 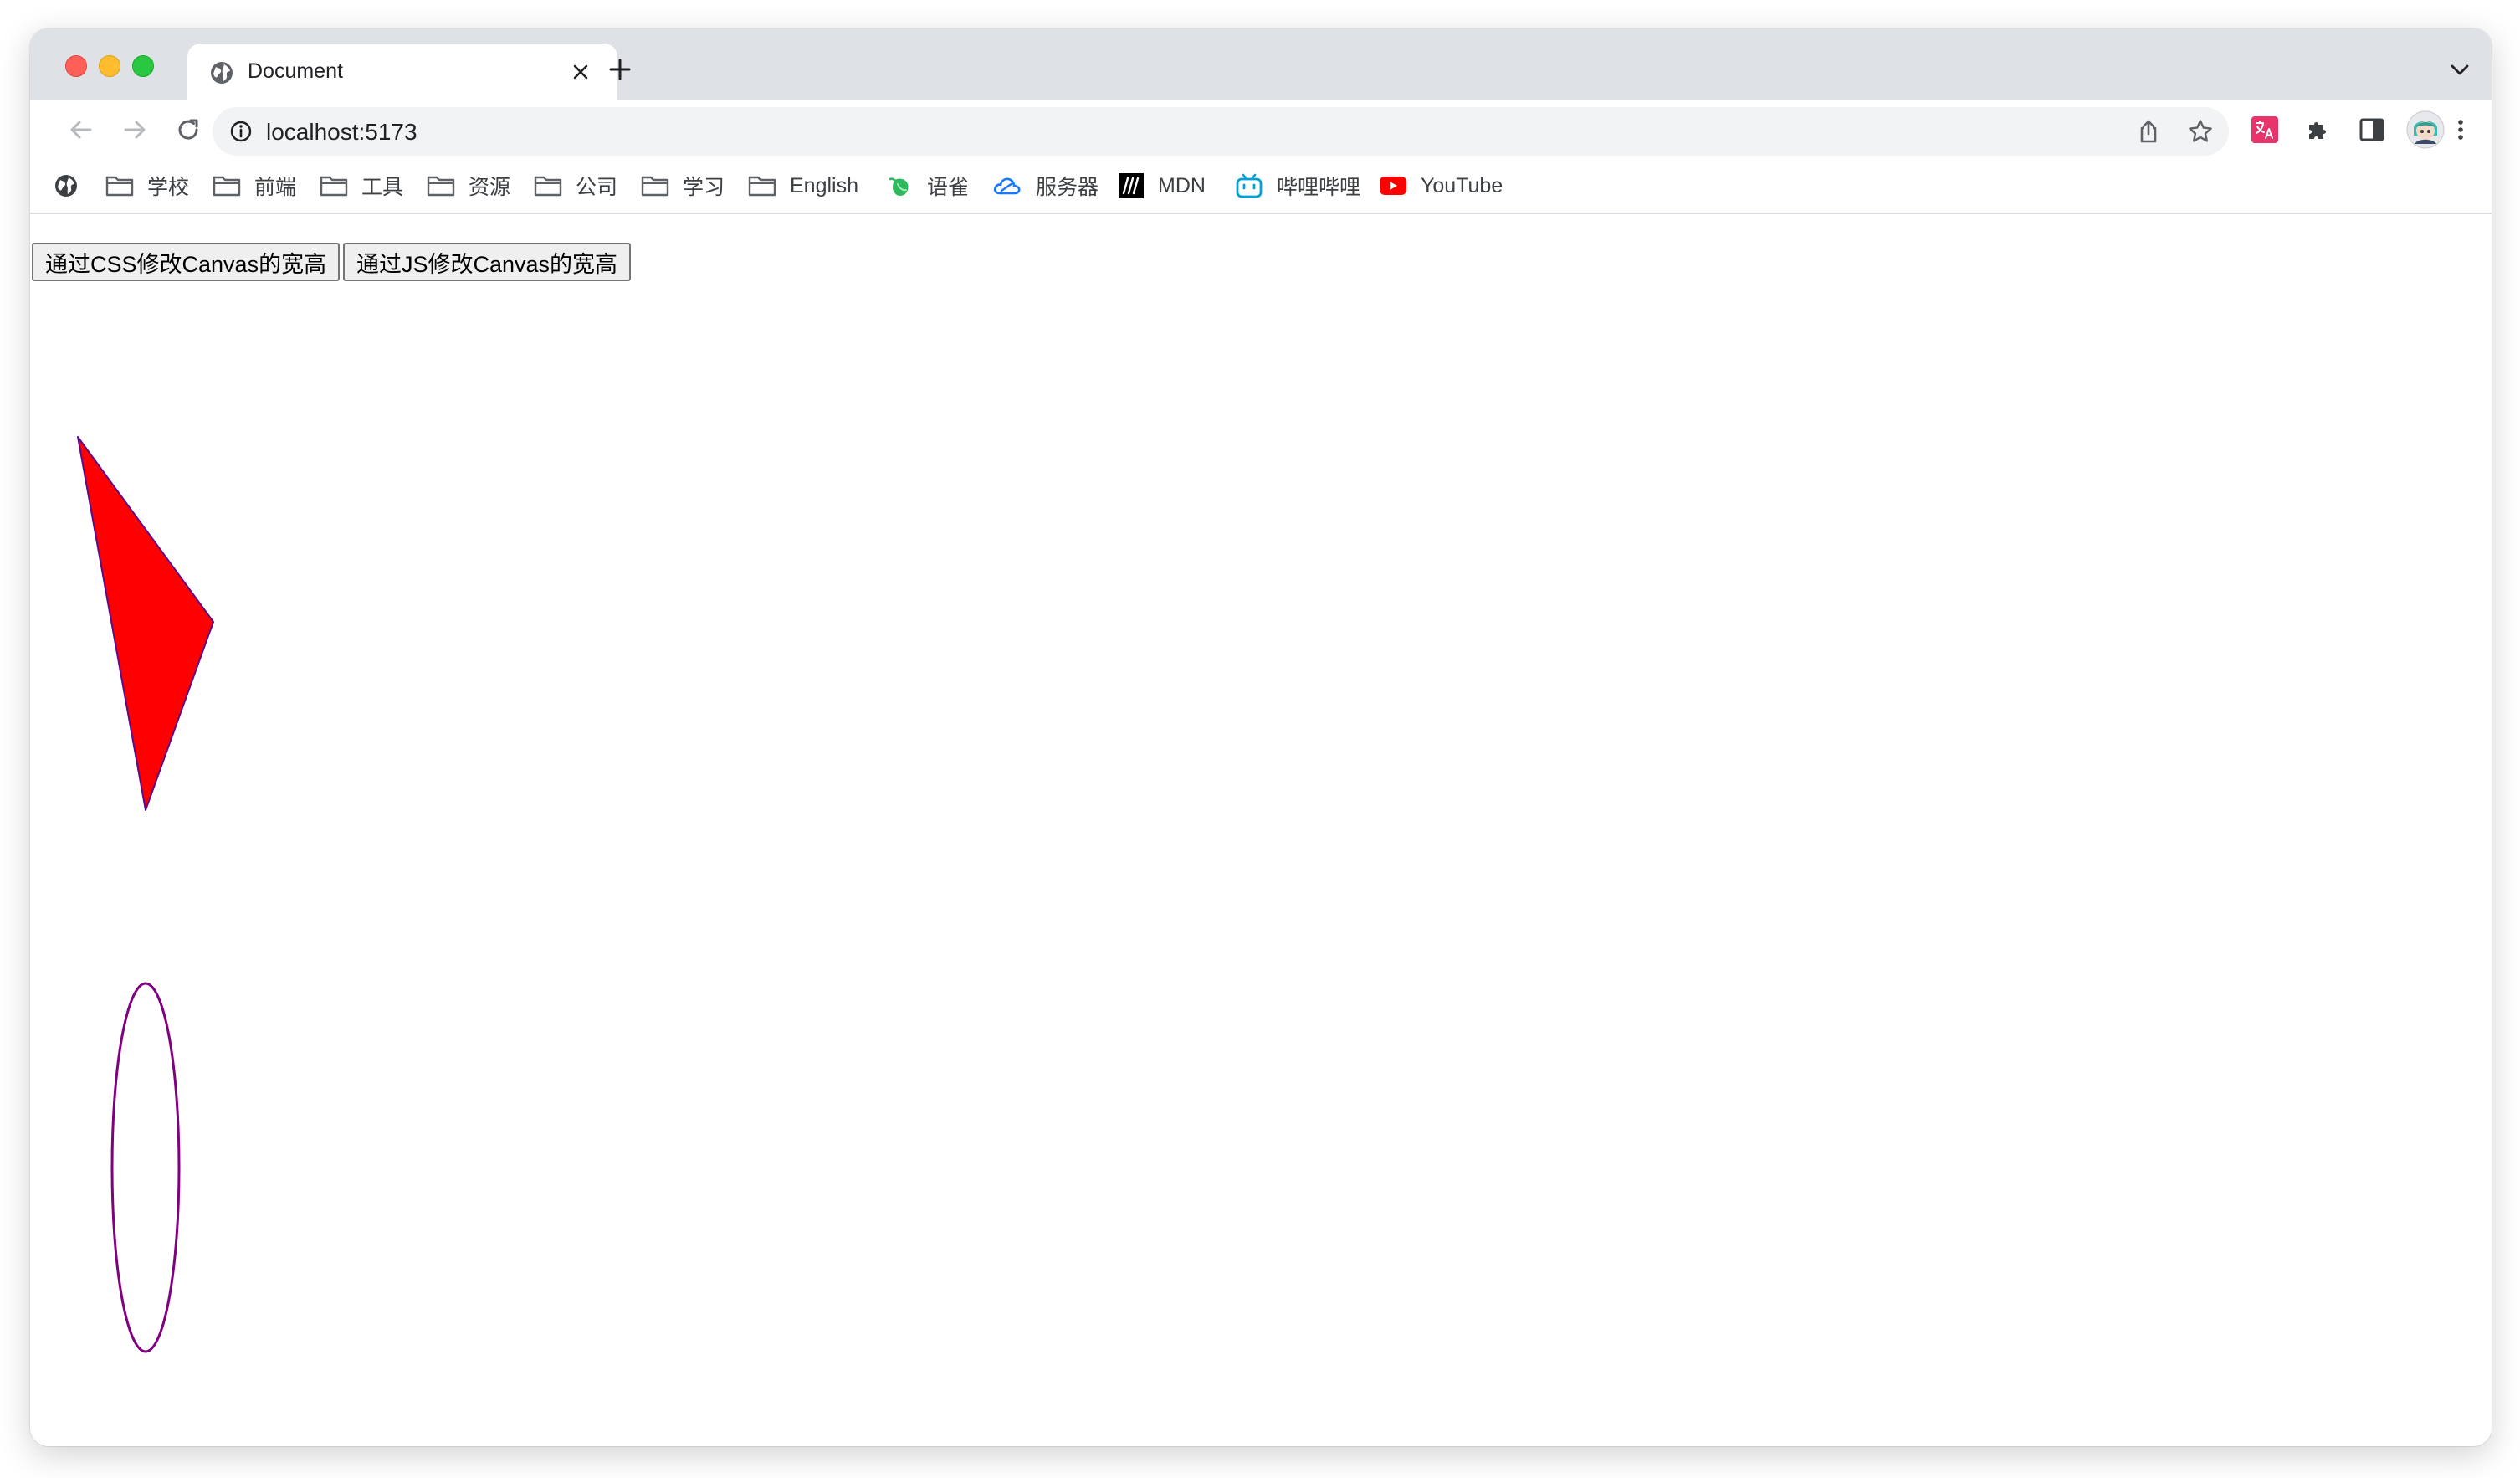 What do you see at coordinates (1319, 187) in the screenshot?
I see `bookmark-label: 哔哩哔哩` at bounding box center [1319, 187].